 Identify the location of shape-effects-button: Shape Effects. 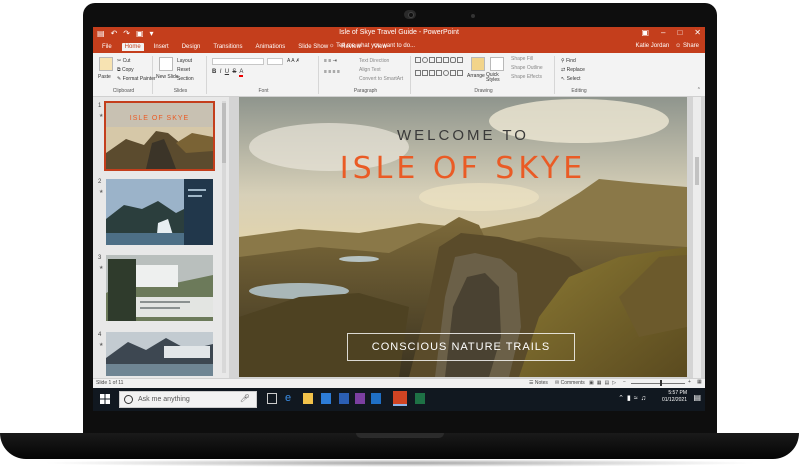
(526, 77).